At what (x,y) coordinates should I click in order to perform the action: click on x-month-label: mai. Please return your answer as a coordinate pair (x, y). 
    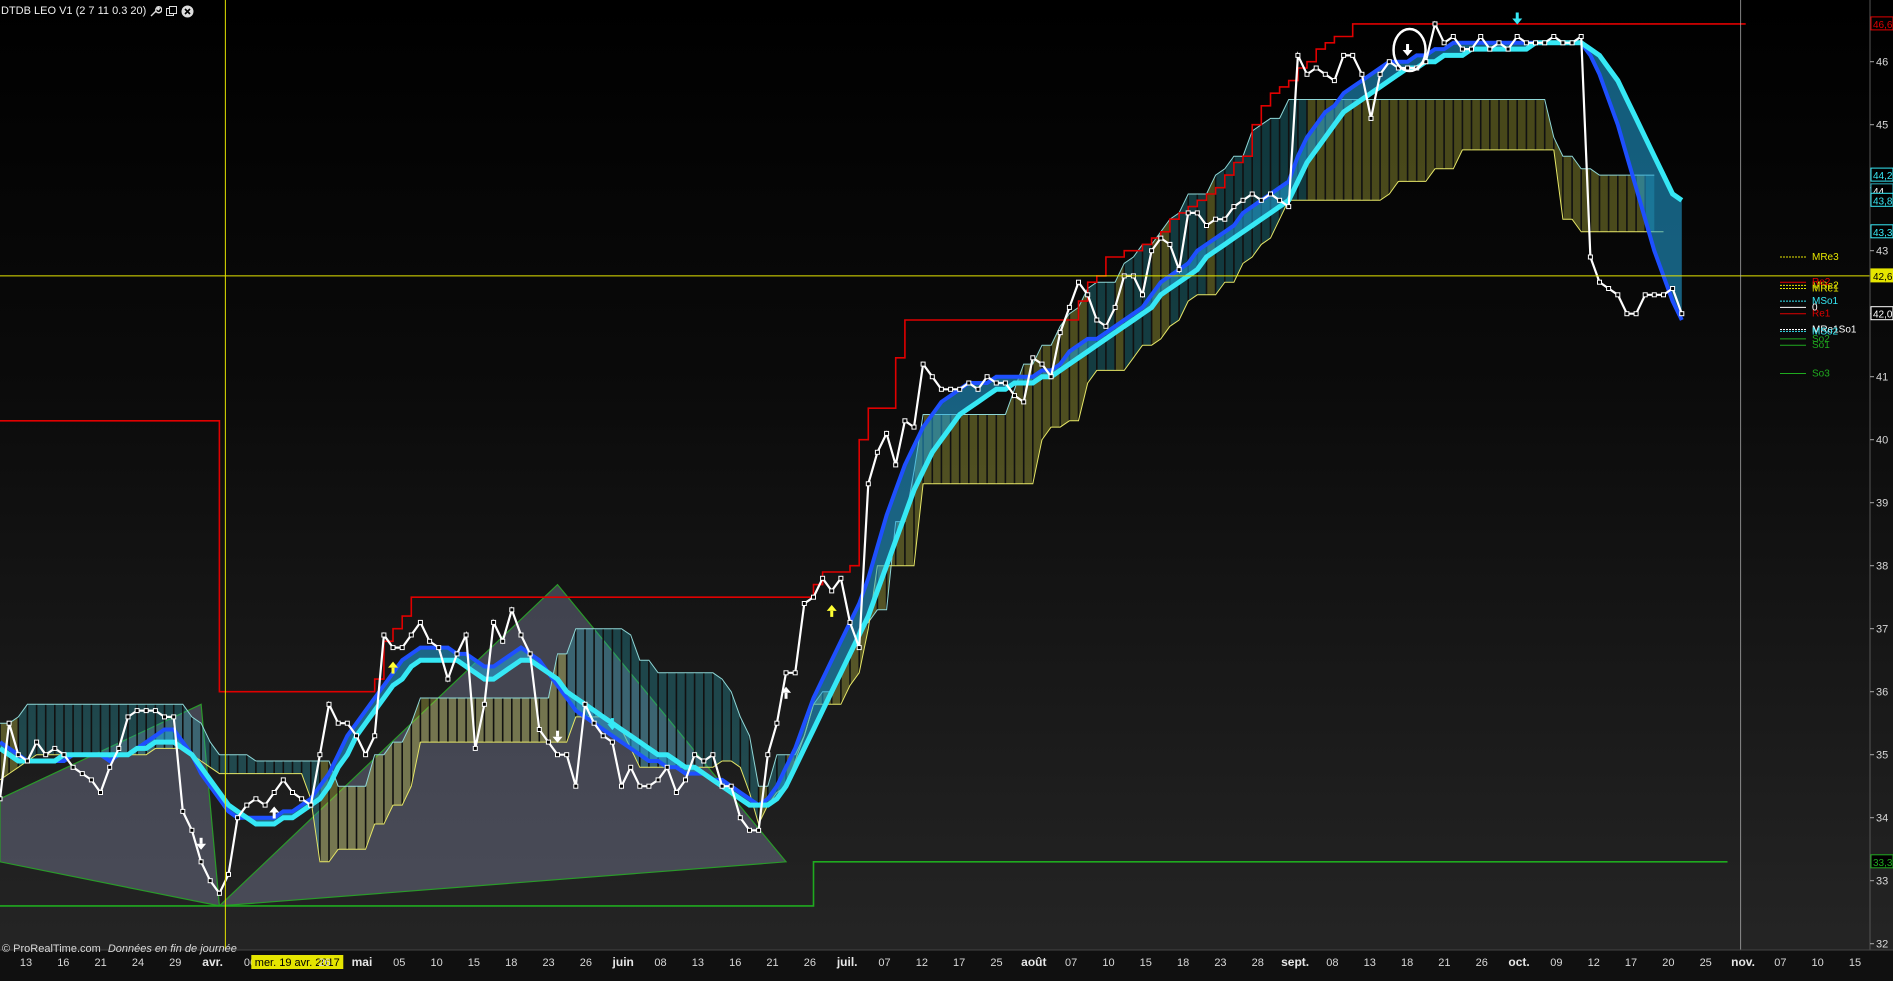
    Looking at the image, I should click on (362, 962).